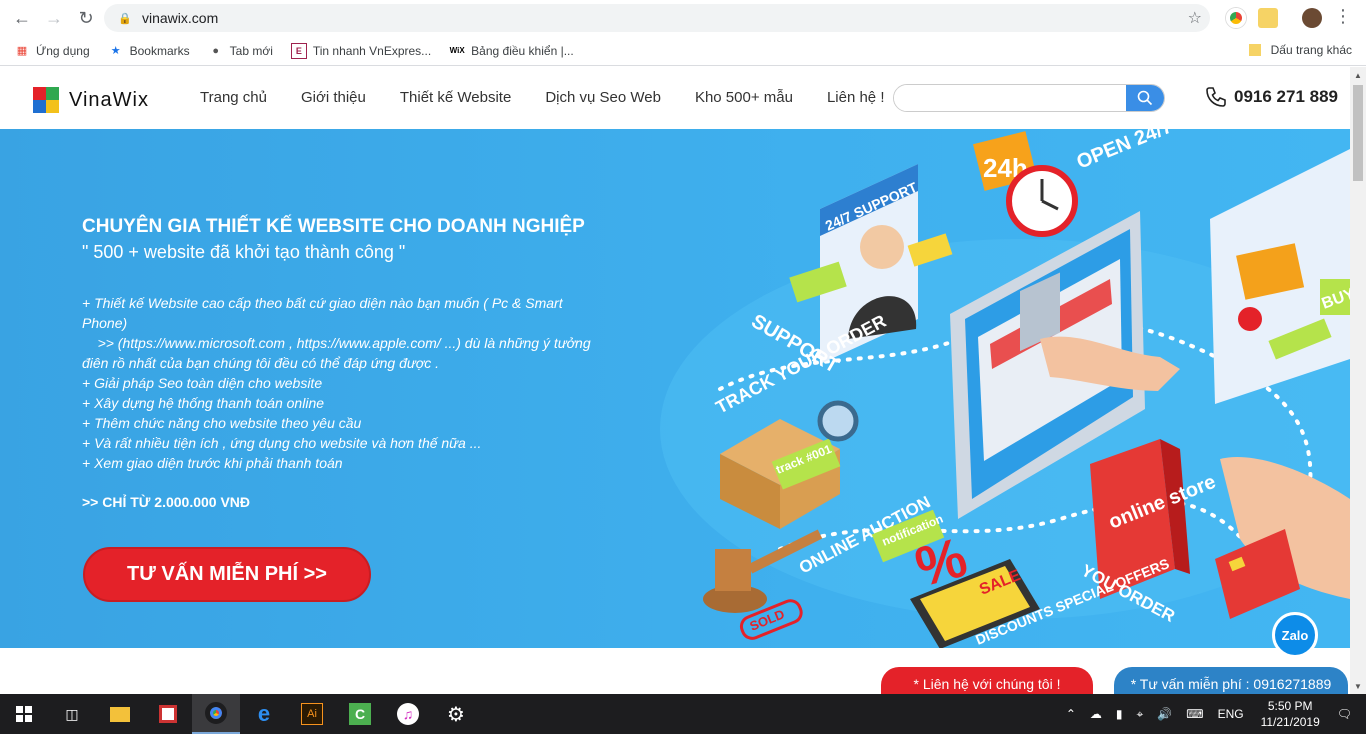 The width and height of the screenshot is (1366, 734). I want to click on apps-grid-icon: ▦, so click(22, 51).